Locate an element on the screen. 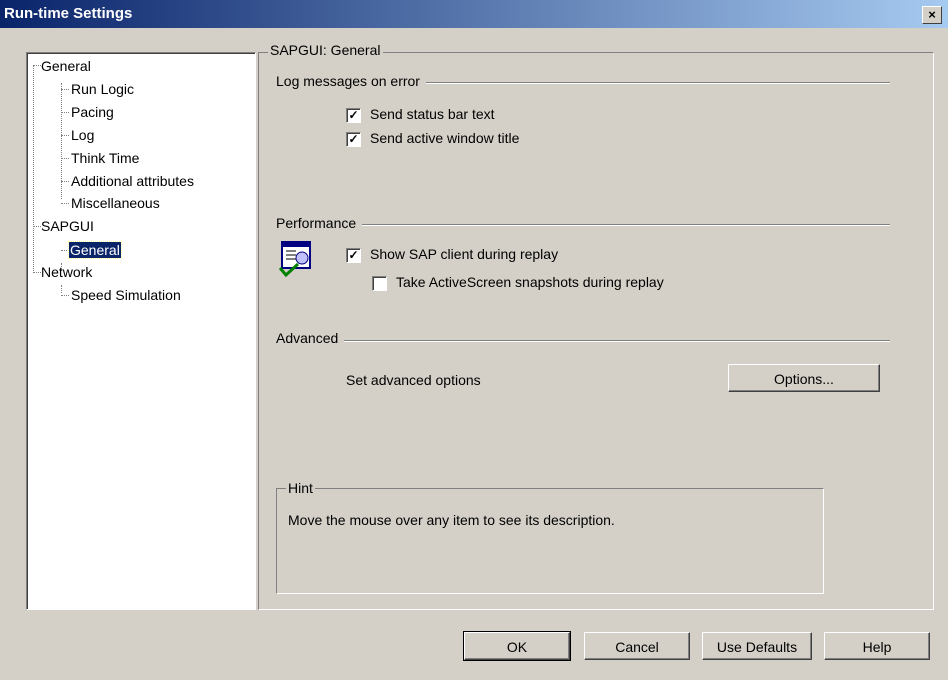 This screenshot has width=948, height=680. log-section-heading: Log messages on error is located at coordinates (351, 81).